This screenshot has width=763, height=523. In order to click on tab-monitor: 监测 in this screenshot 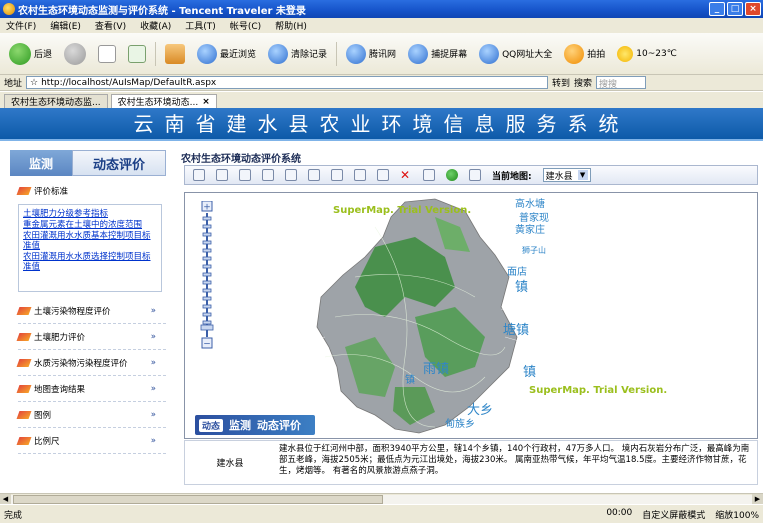, I will do `click(41, 163)`.